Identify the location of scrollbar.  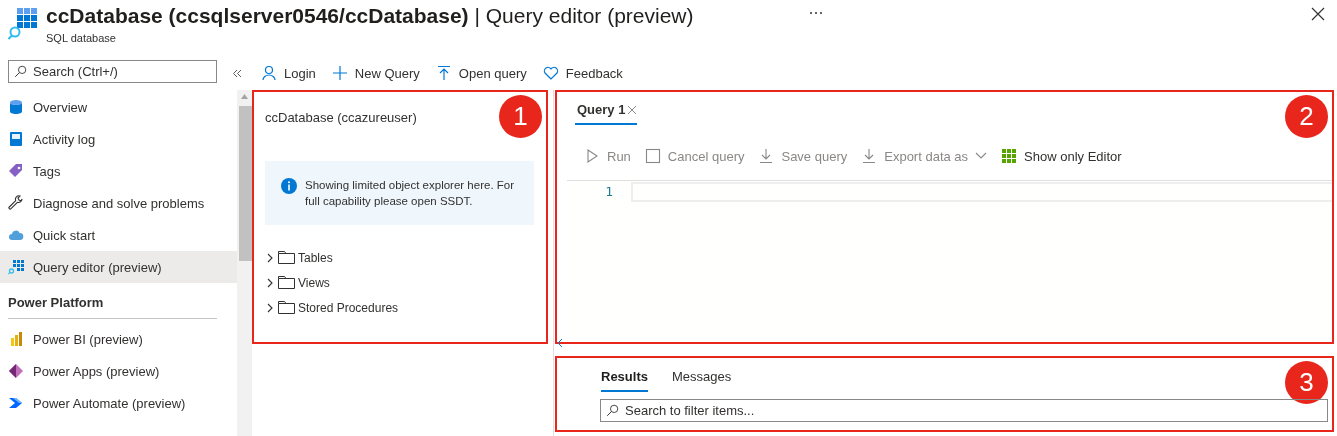
(244, 263).